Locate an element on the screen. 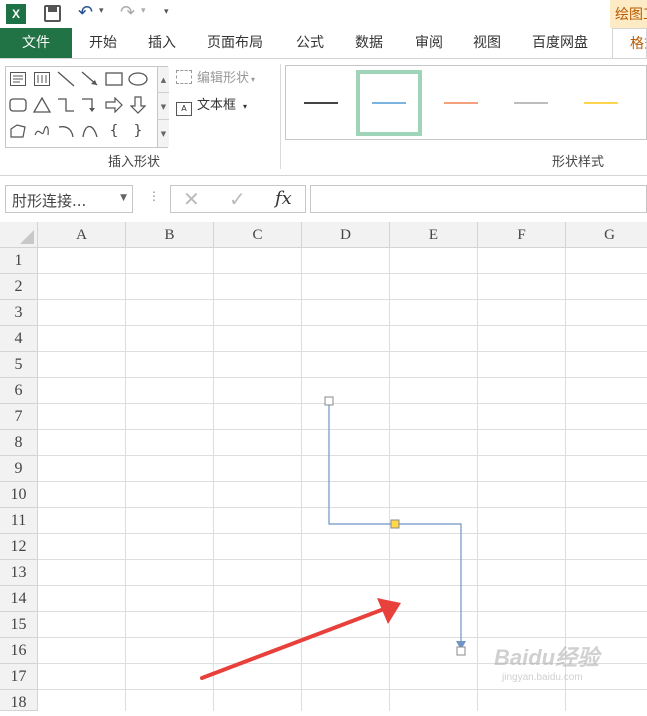  baidu-watermark: Baidu经验 jingyan.baidu.com is located at coordinates (546, 661).